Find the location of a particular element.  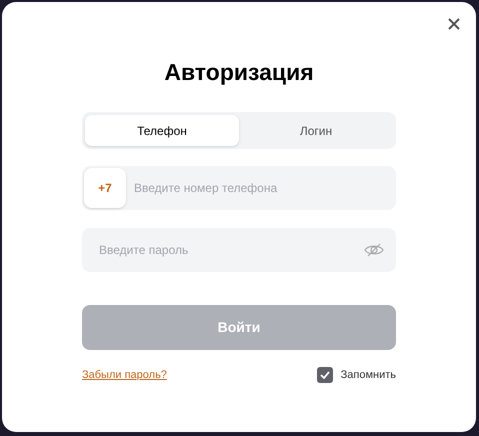

remember-label: Запомнить is located at coordinates (368, 375).